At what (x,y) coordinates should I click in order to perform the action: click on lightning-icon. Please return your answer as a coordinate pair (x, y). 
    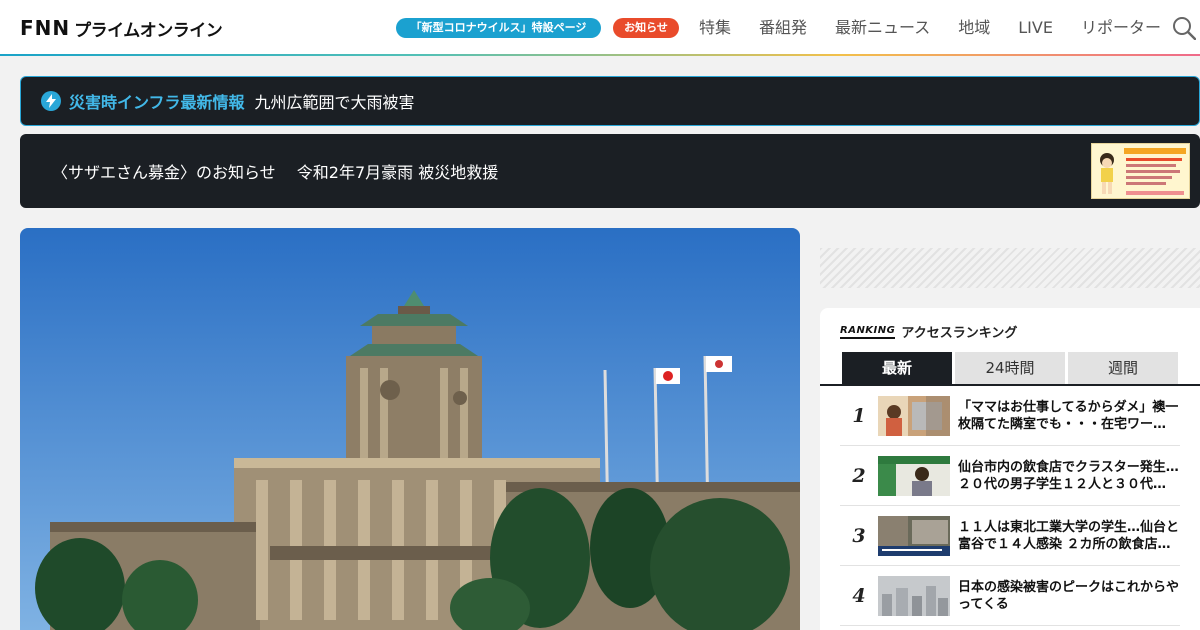
    Looking at the image, I should click on (51, 101).